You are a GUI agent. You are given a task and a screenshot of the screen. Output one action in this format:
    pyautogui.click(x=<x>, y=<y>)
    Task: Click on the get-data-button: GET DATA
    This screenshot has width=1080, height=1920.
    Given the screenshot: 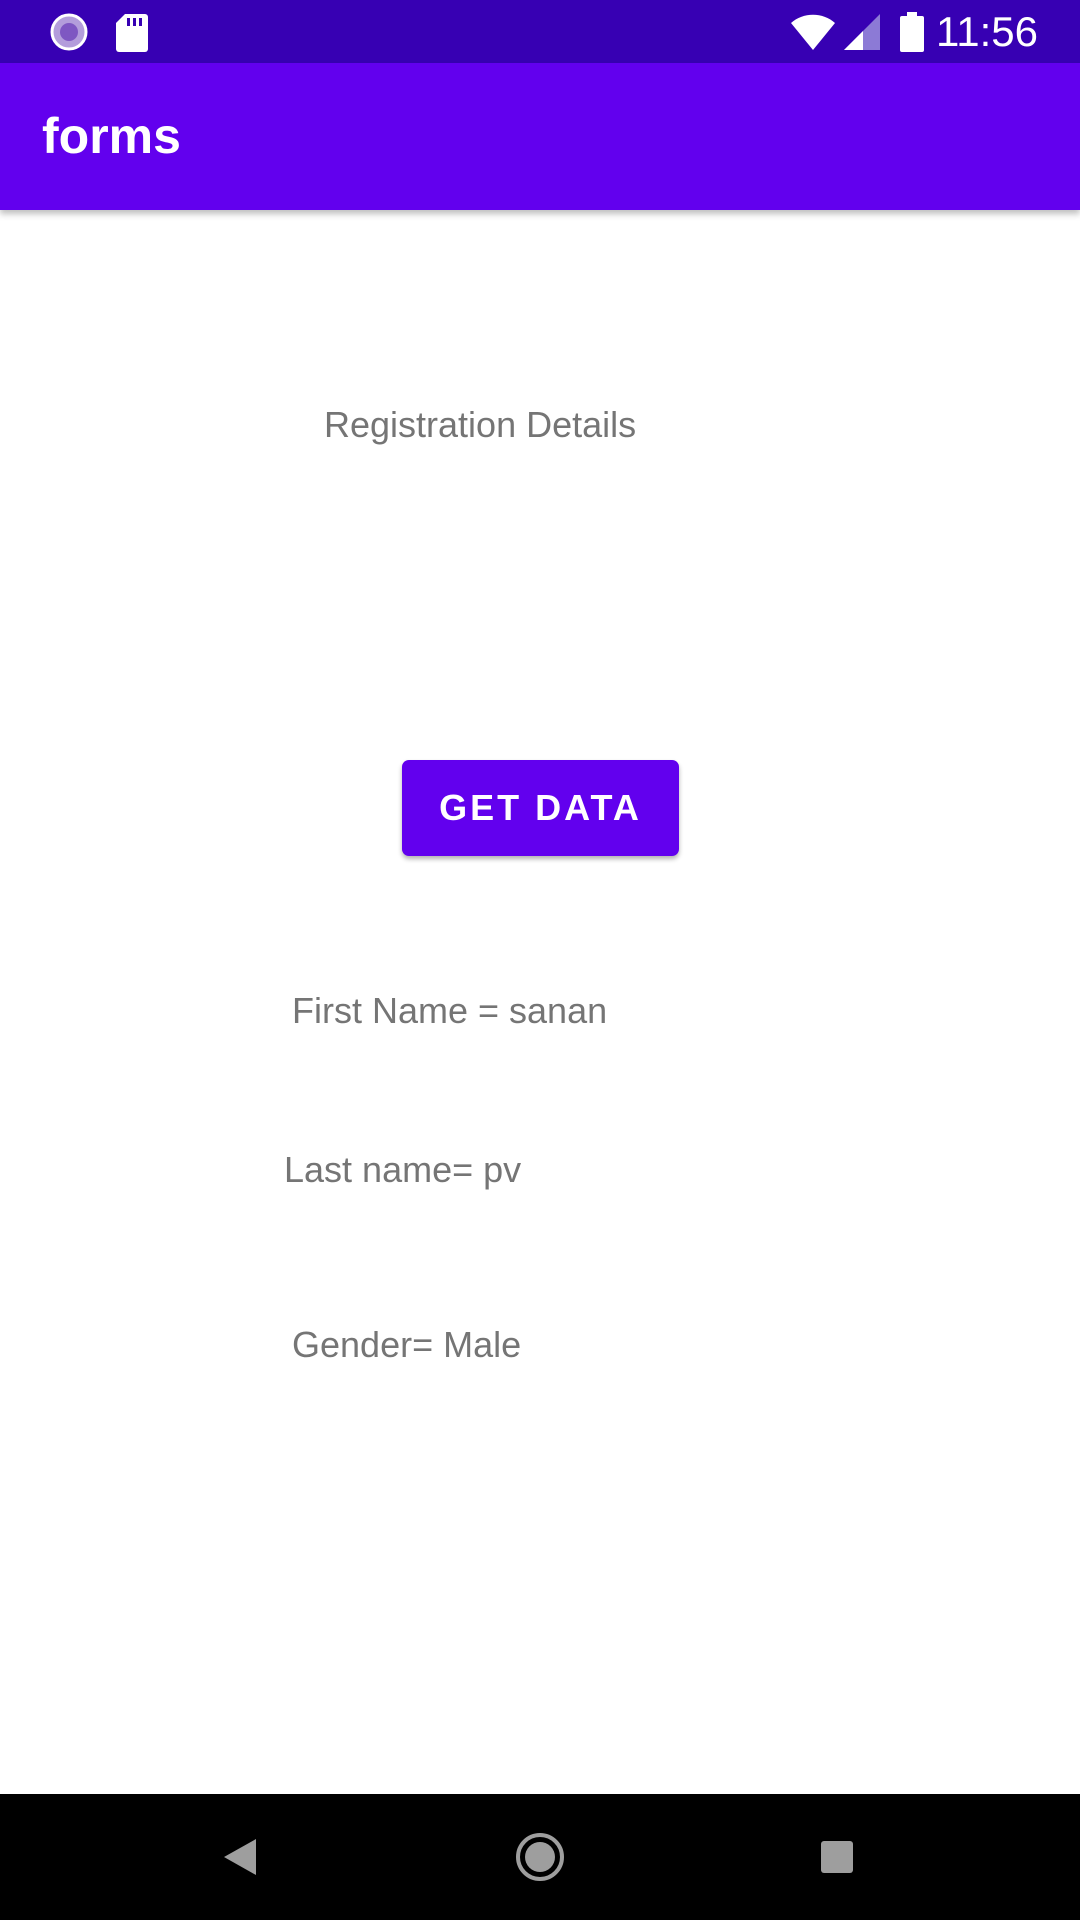 What is the action you would take?
    pyautogui.click(x=540, y=808)
    